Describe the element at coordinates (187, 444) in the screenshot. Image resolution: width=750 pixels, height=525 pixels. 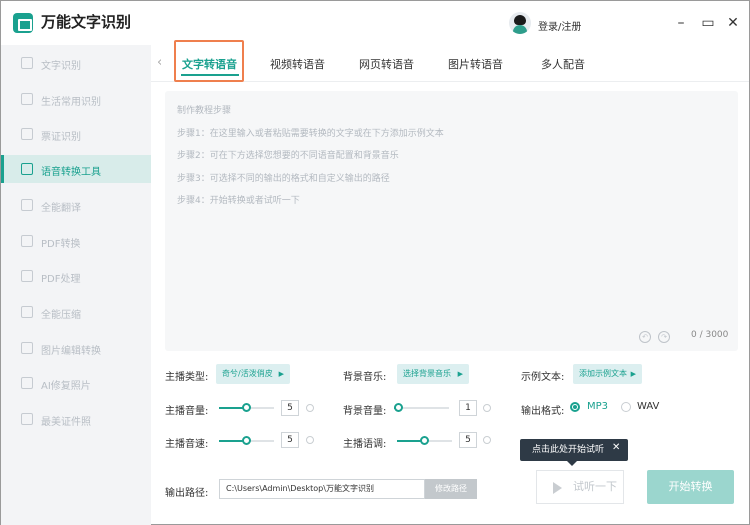
I see `speed-label: 主播音速:` at that location.